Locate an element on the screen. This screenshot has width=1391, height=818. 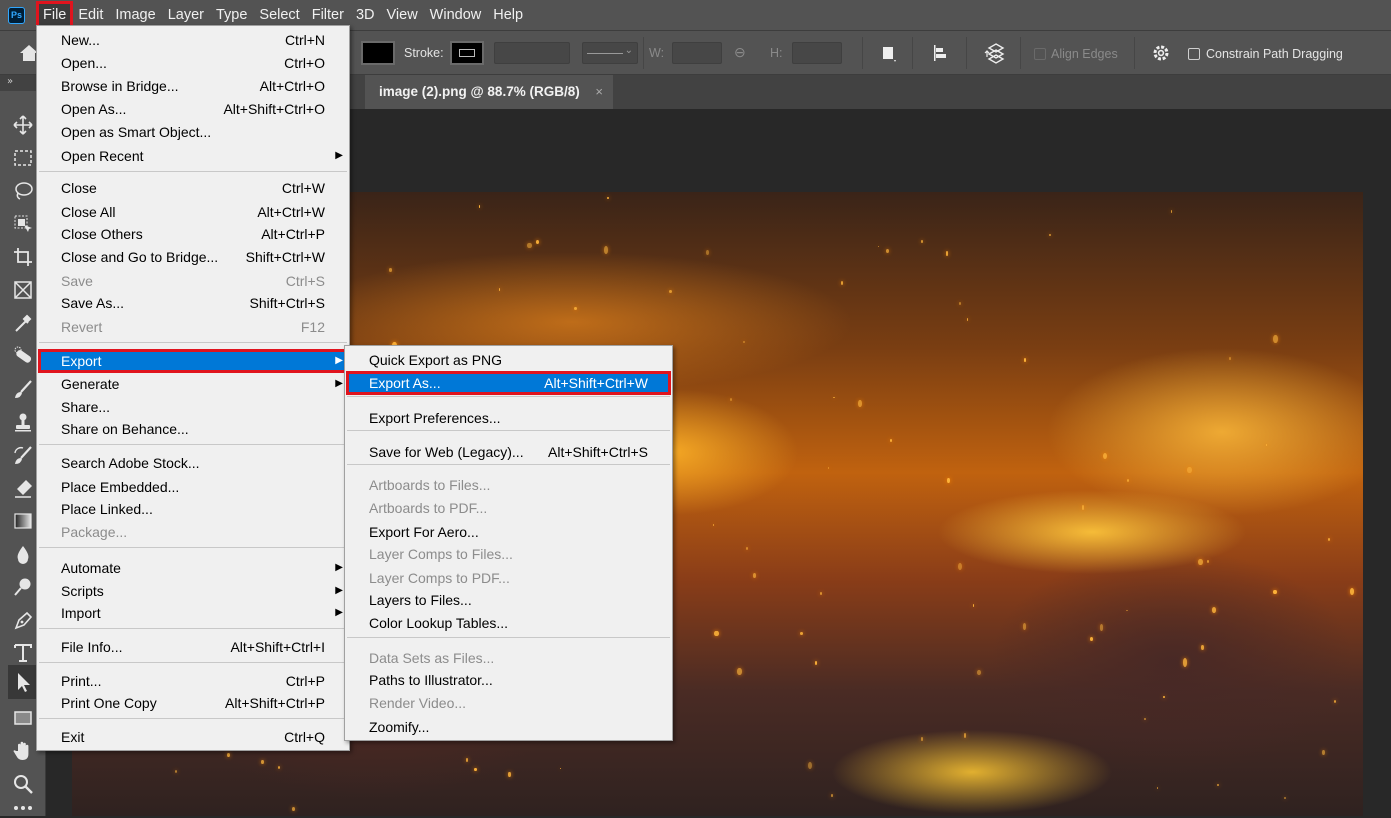
fill-swatch is located at coordinates (378, 53).